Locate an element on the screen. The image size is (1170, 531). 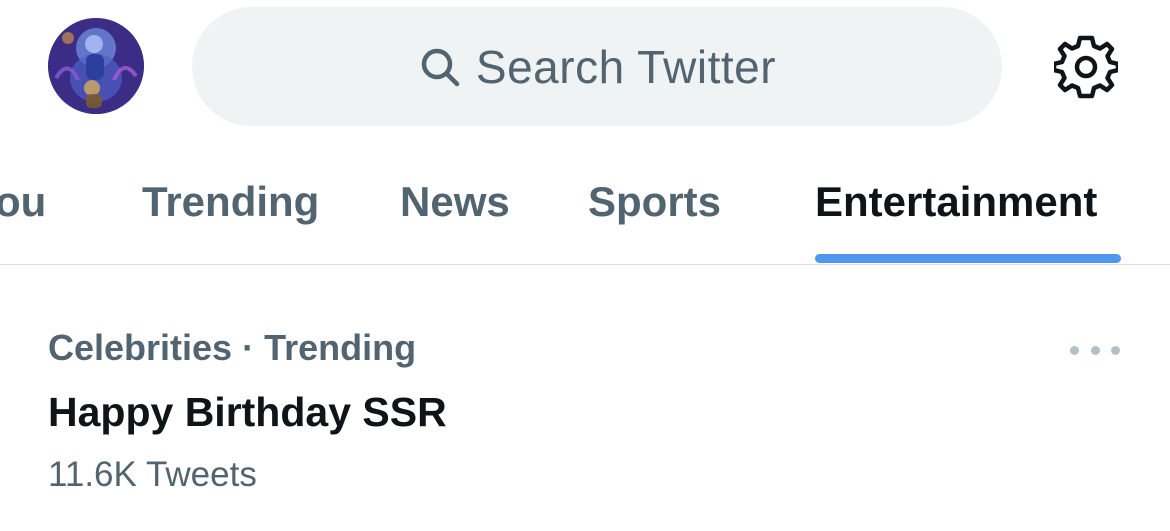
active-tab-indicator is located at coordinates (968, 258).